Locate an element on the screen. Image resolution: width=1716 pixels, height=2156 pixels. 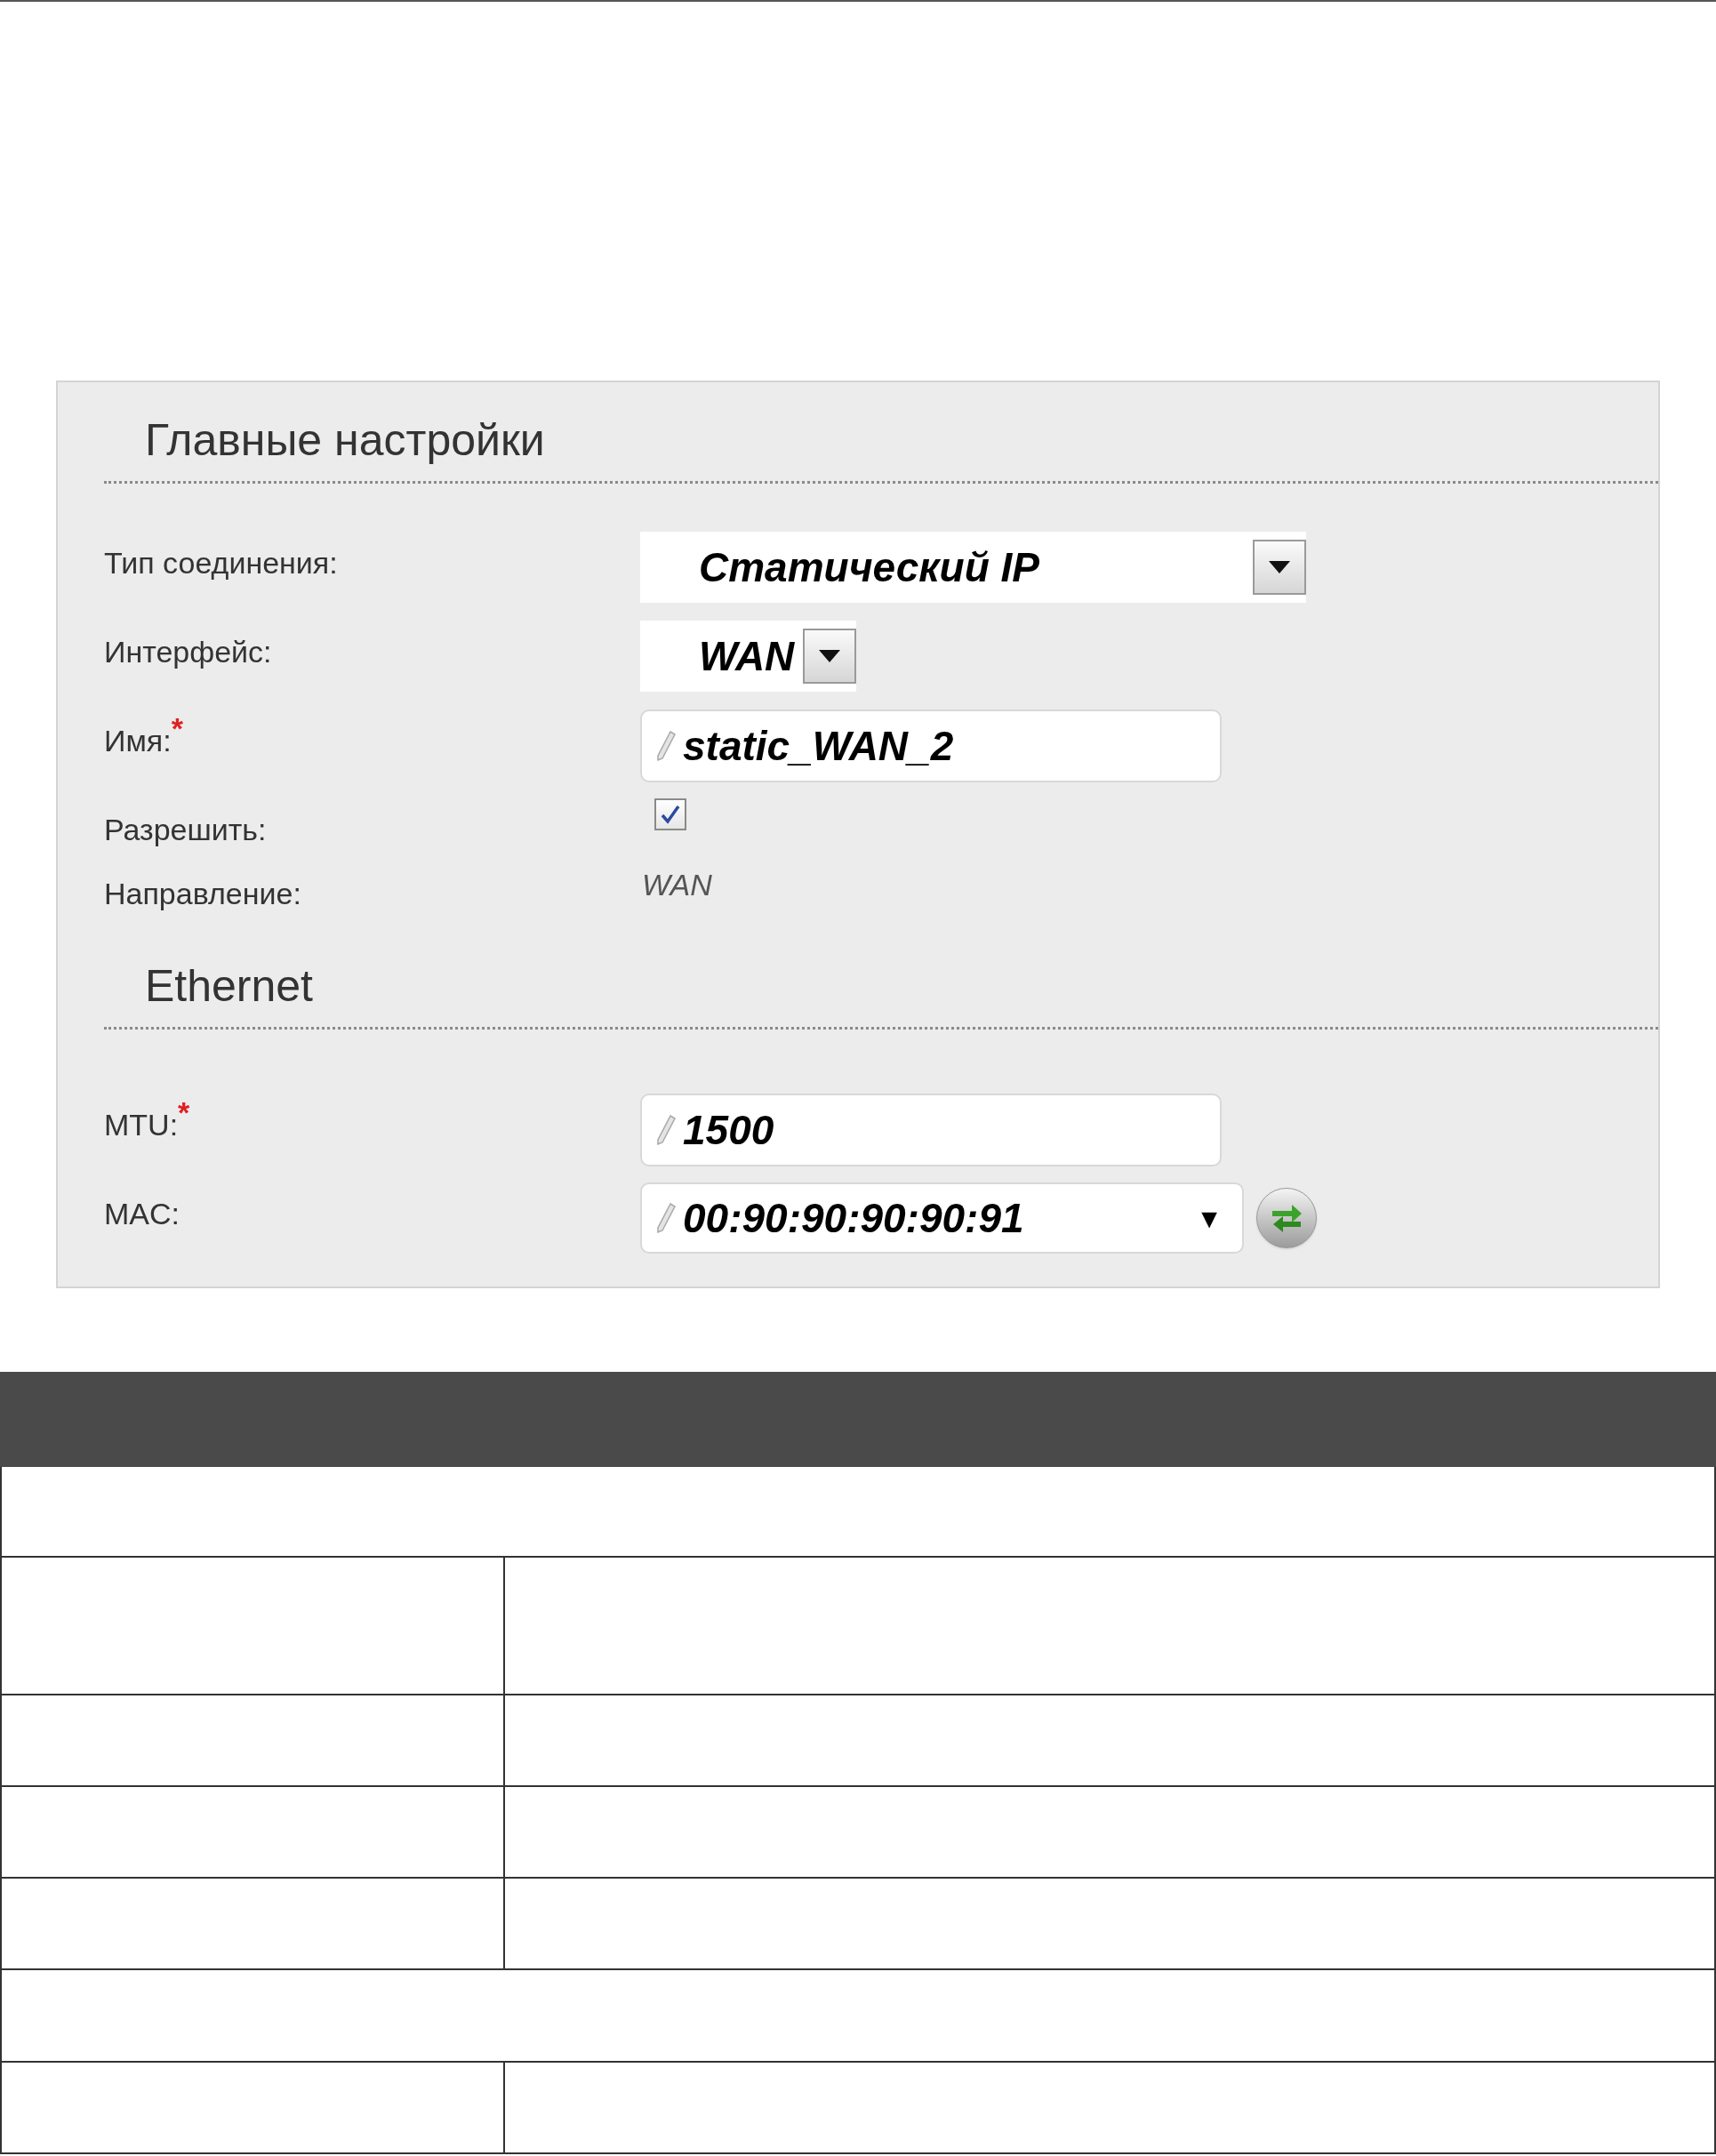
checkmark-icon is located at coordinates (670, 815).